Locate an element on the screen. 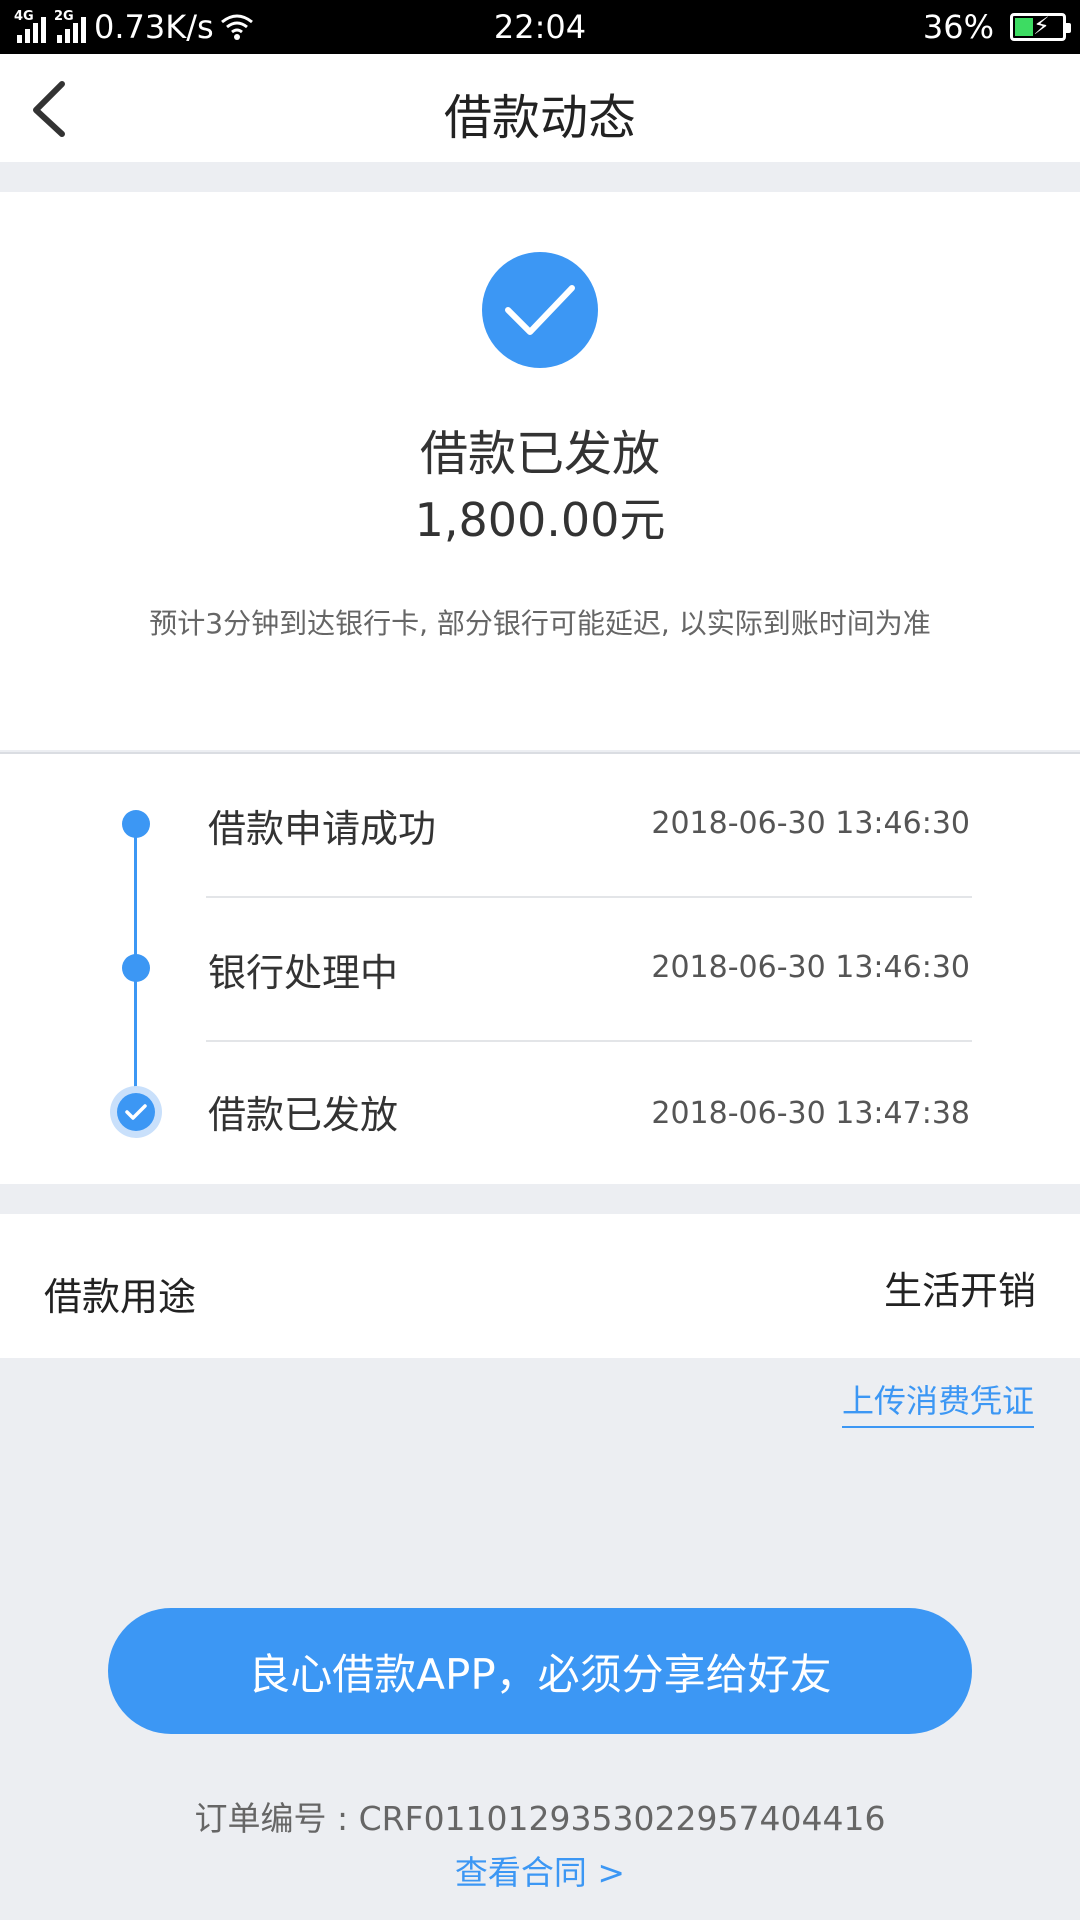 Image resolution: width=1080 pixels, height=1920 pixels. status-bar: 4G 2G 0.73K/s 22:04 36% ⚡ is located at coordinates (540, 27).